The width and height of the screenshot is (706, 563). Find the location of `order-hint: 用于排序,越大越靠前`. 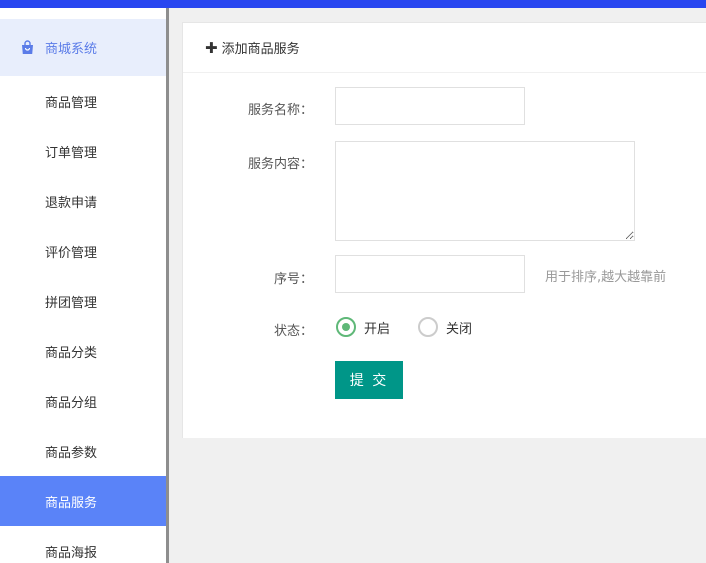

order-hint: 用于排序,越大越靠前 is located at coordinates (606, 277).